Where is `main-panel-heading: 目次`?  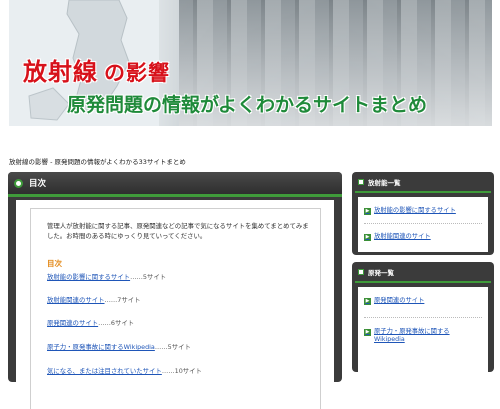
main-panel-heading: 目次 is located at coordinates (38, 184).